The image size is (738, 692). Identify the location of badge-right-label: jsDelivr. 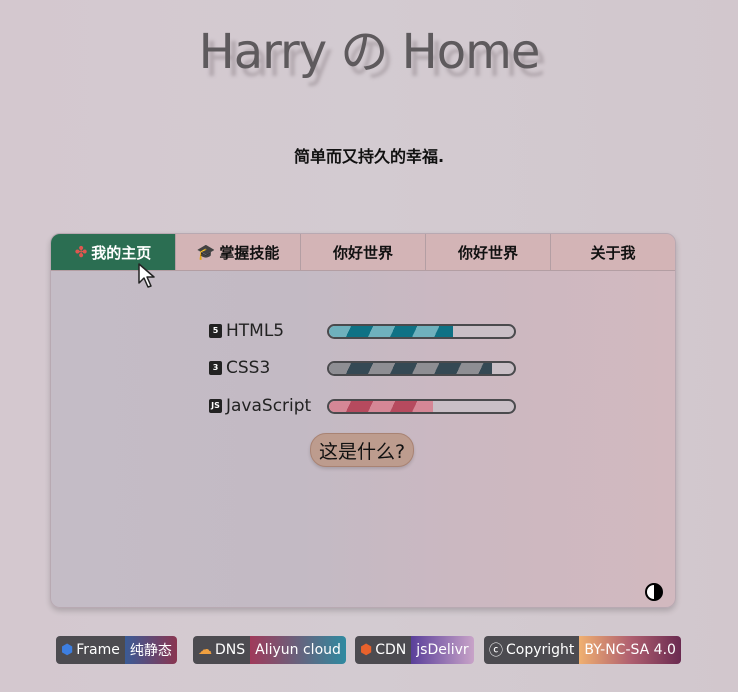
(442, 650).